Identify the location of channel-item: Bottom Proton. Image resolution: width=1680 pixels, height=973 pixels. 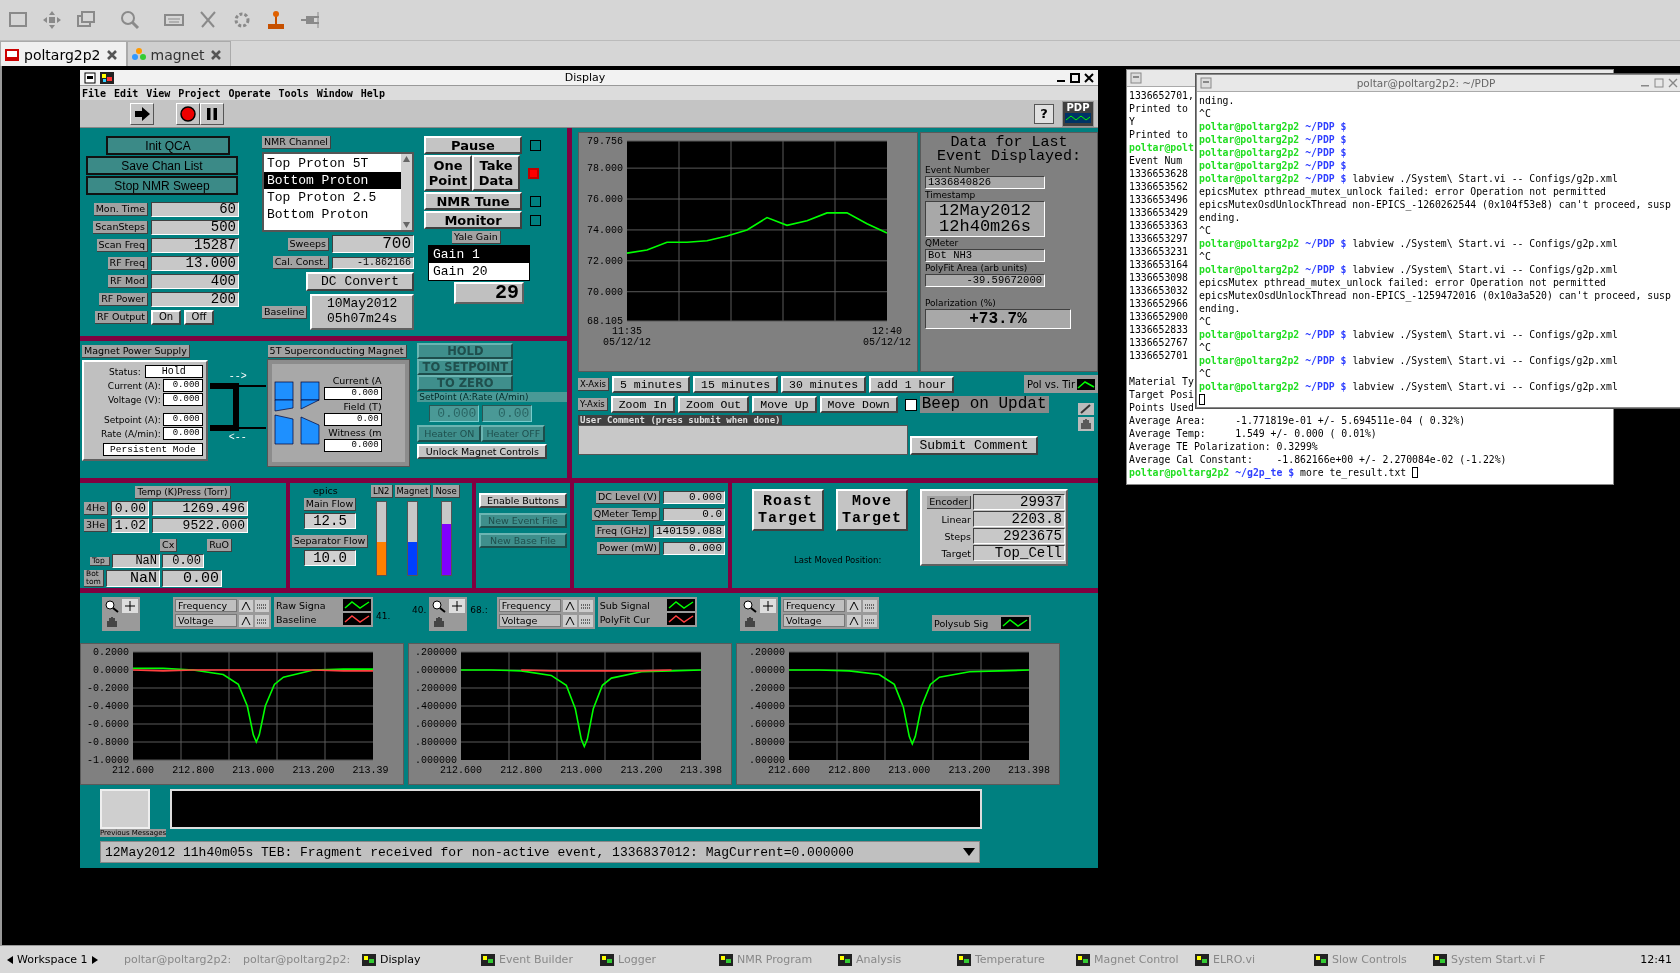
(332, 180).